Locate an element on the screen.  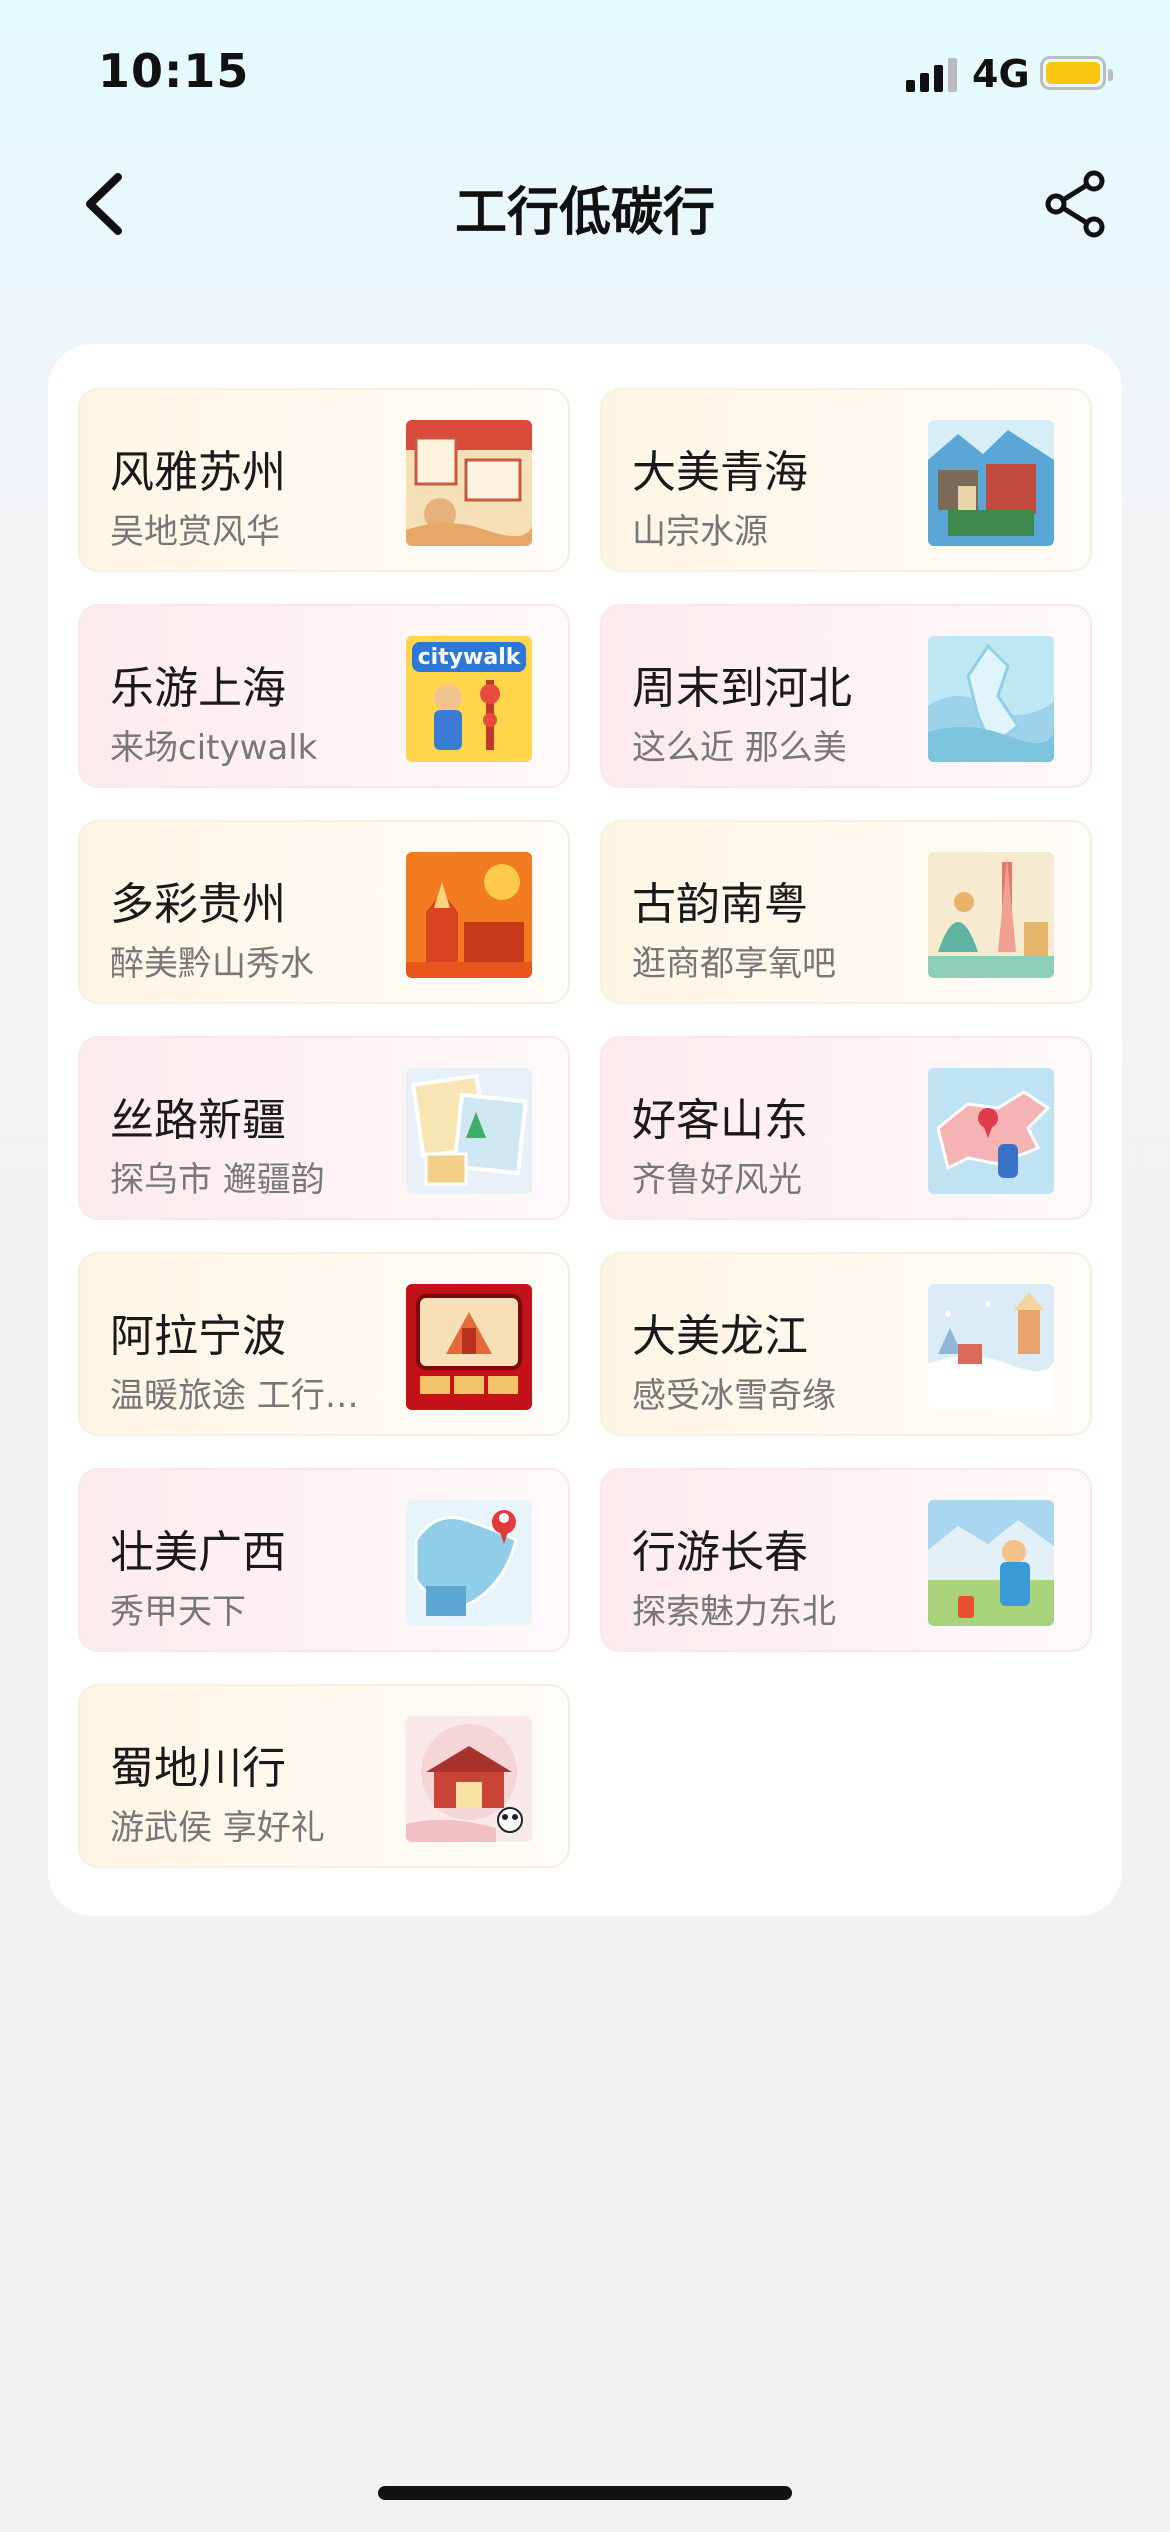
destination-subtitle: 齐鲁好风光 is located at coordinates (717, 1180).